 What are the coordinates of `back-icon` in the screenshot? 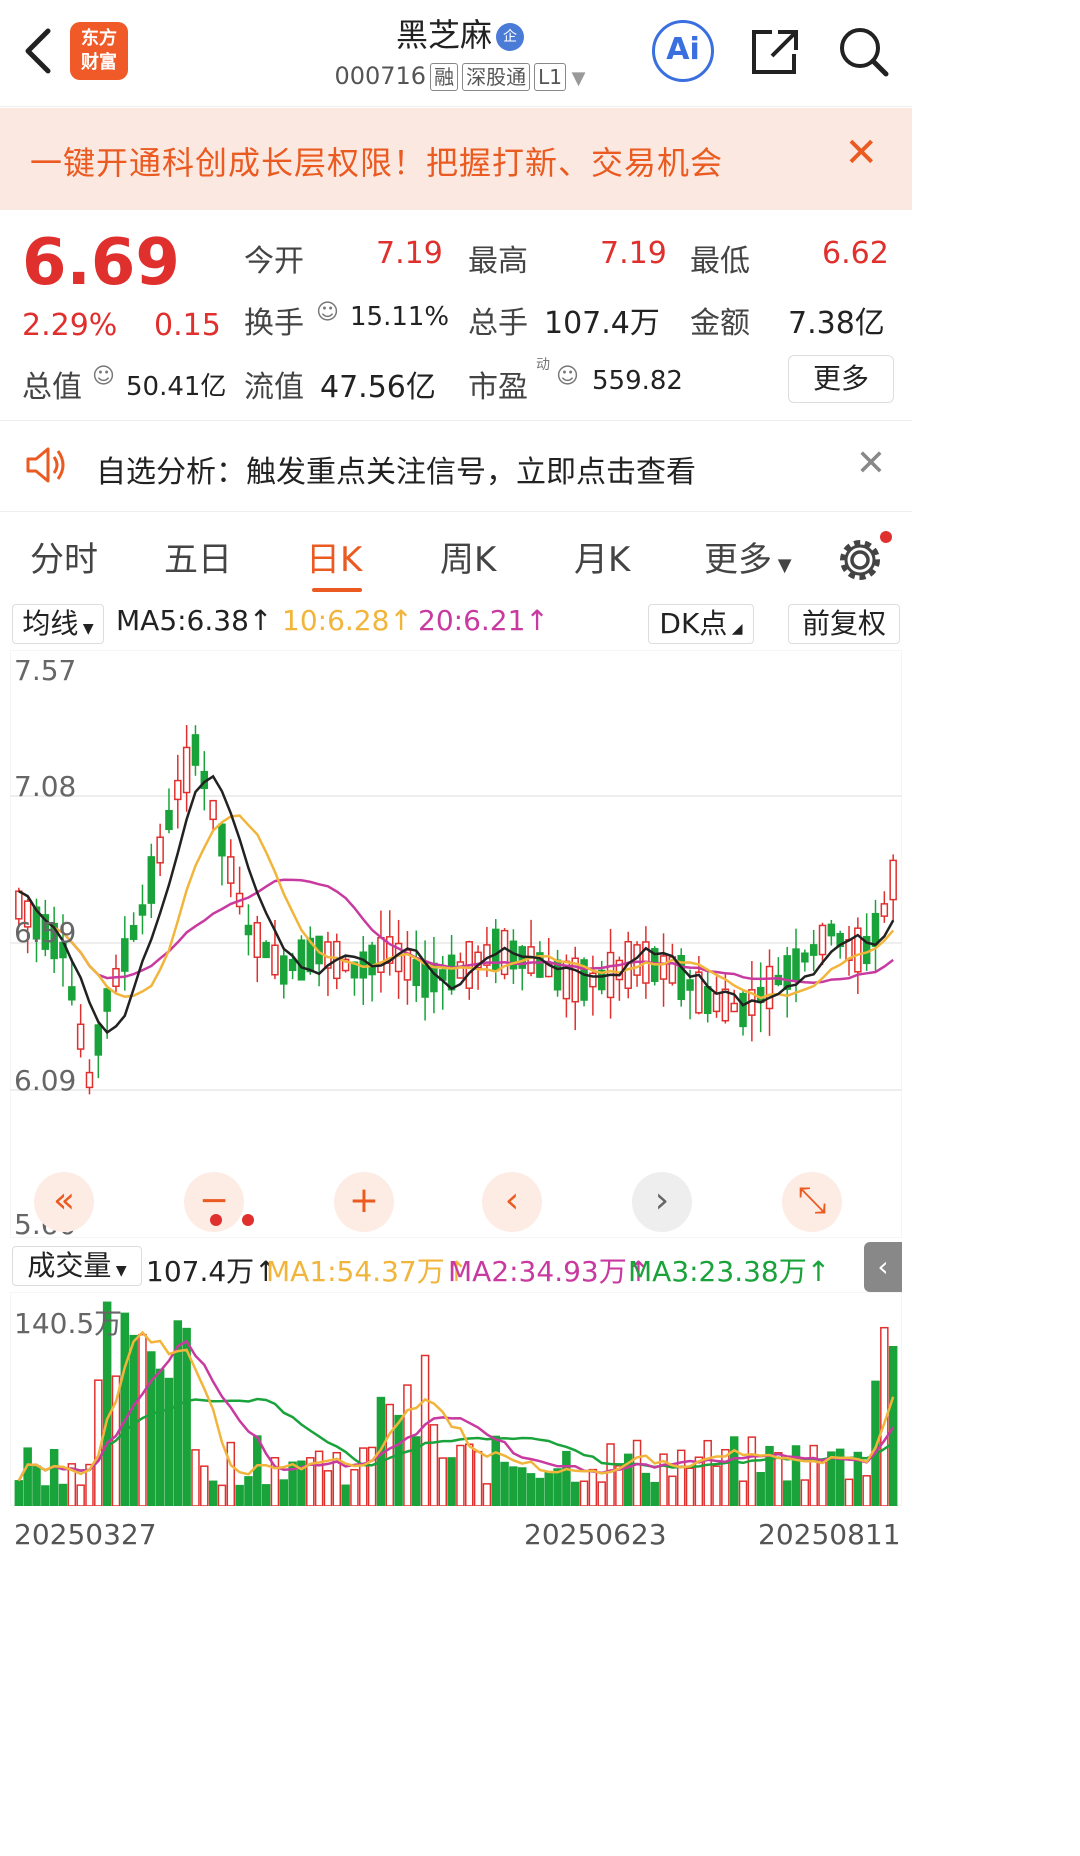 It's located at (38, 51).